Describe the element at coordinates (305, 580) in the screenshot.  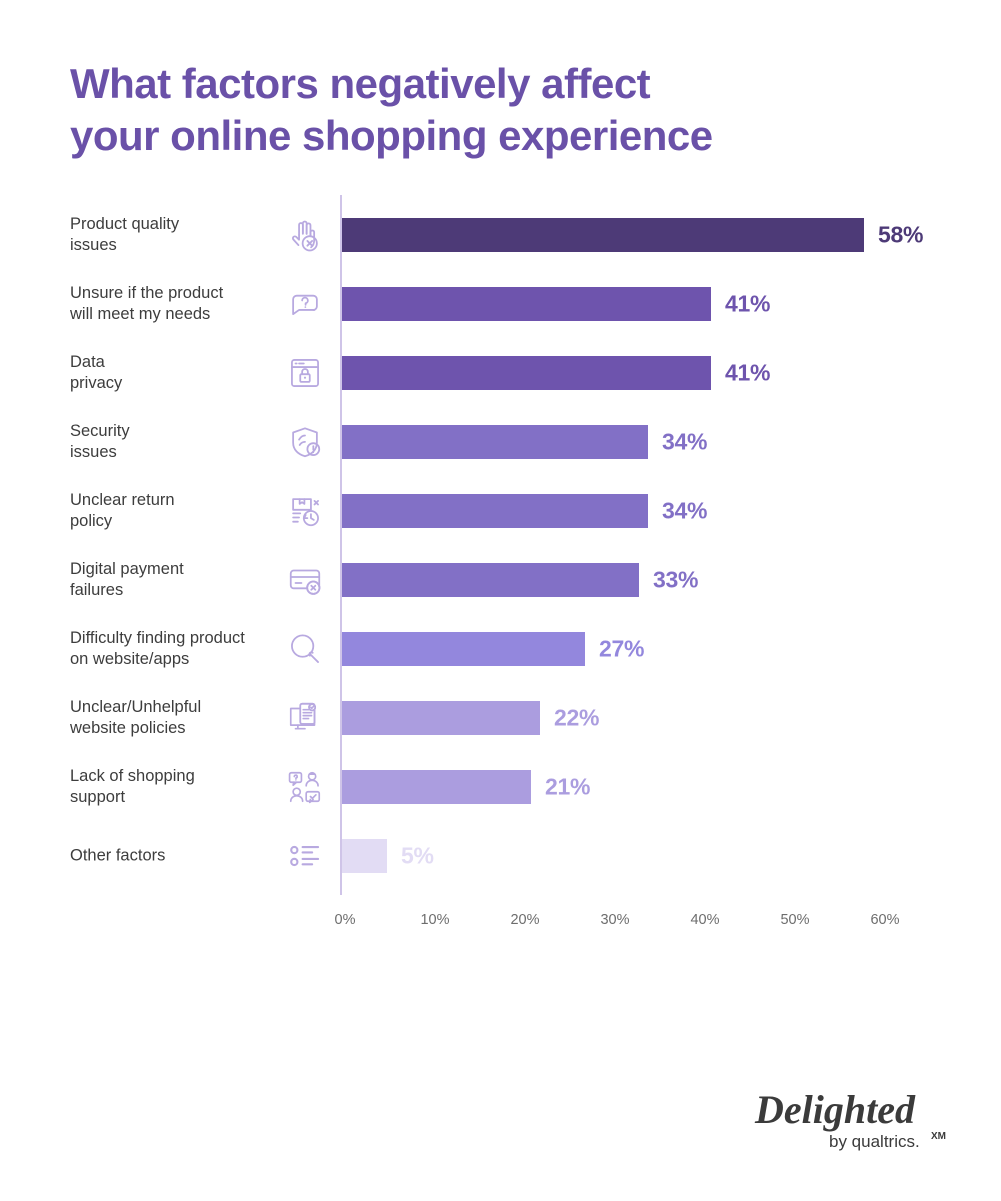
I see `card-decline-icon` at that location.